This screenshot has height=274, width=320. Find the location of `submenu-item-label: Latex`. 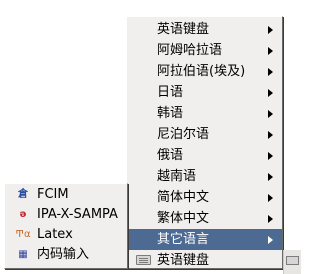

submenu-item-label: Latex is located at coordinates (55, 234).